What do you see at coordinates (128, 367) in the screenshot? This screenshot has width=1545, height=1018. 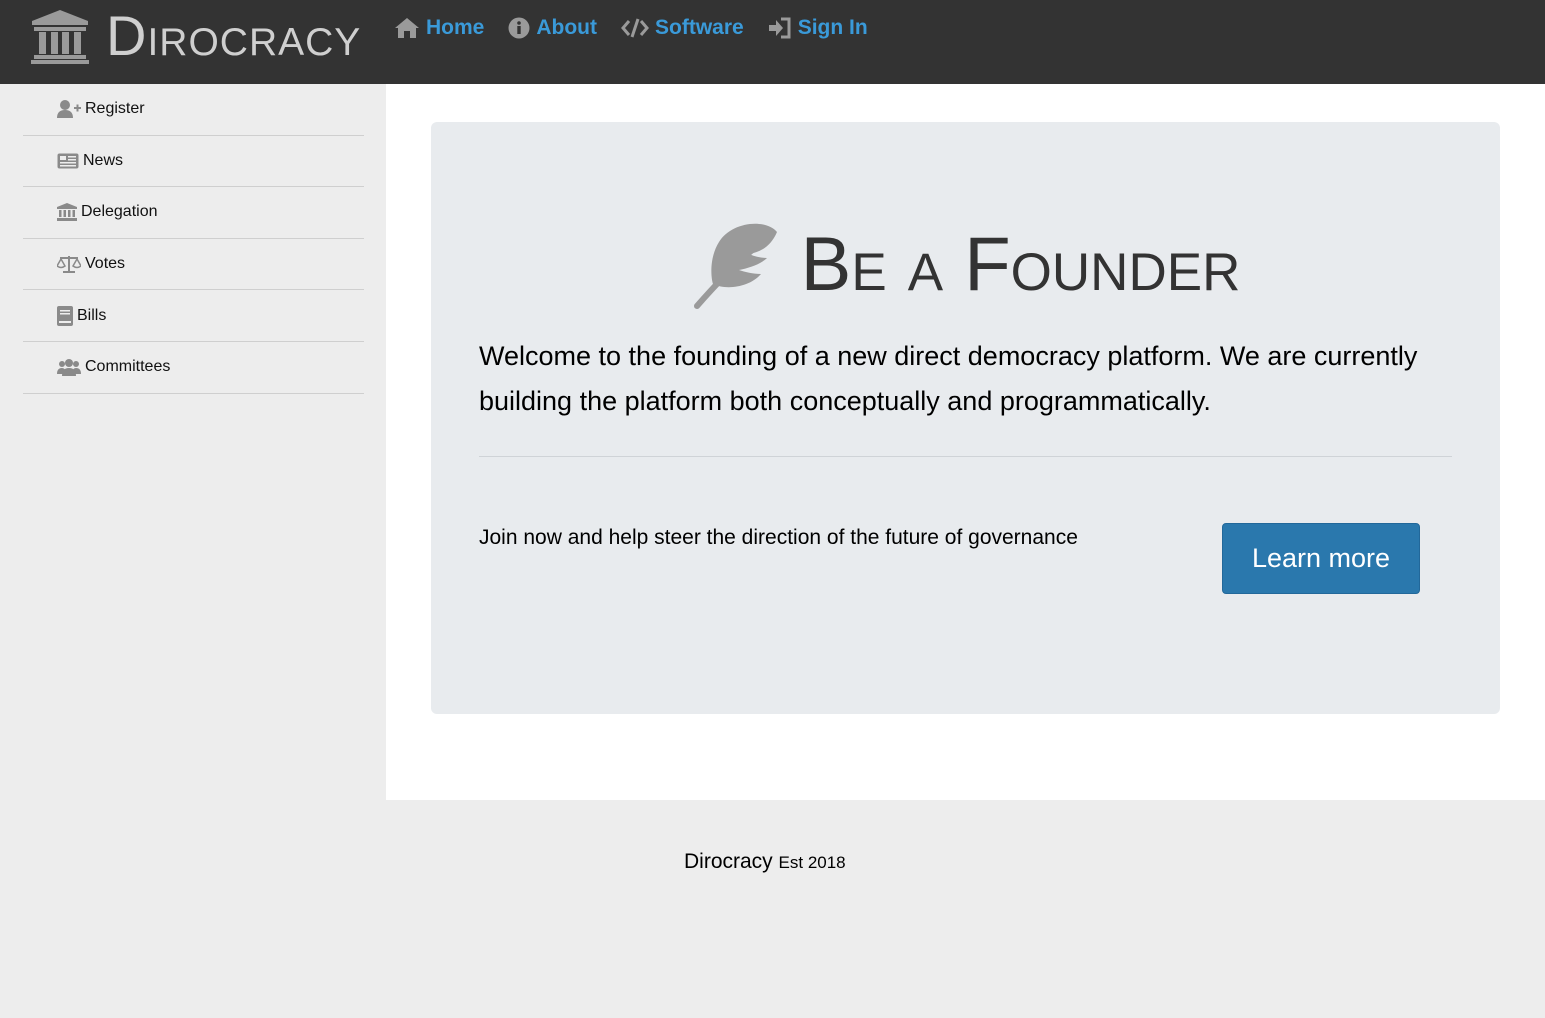 I see `sidebar-item-label: Committees` at bounding box center [128, 367].